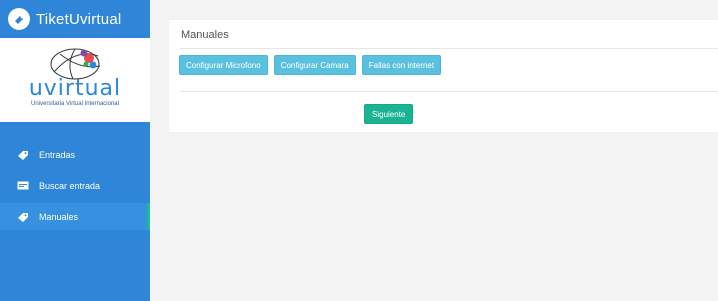 Image resolution: width=718 pixels, height=301 pixels. Describe the element at coordinates (19, 19) in the screenshot. I see `ticket-logo-icon` at that location.